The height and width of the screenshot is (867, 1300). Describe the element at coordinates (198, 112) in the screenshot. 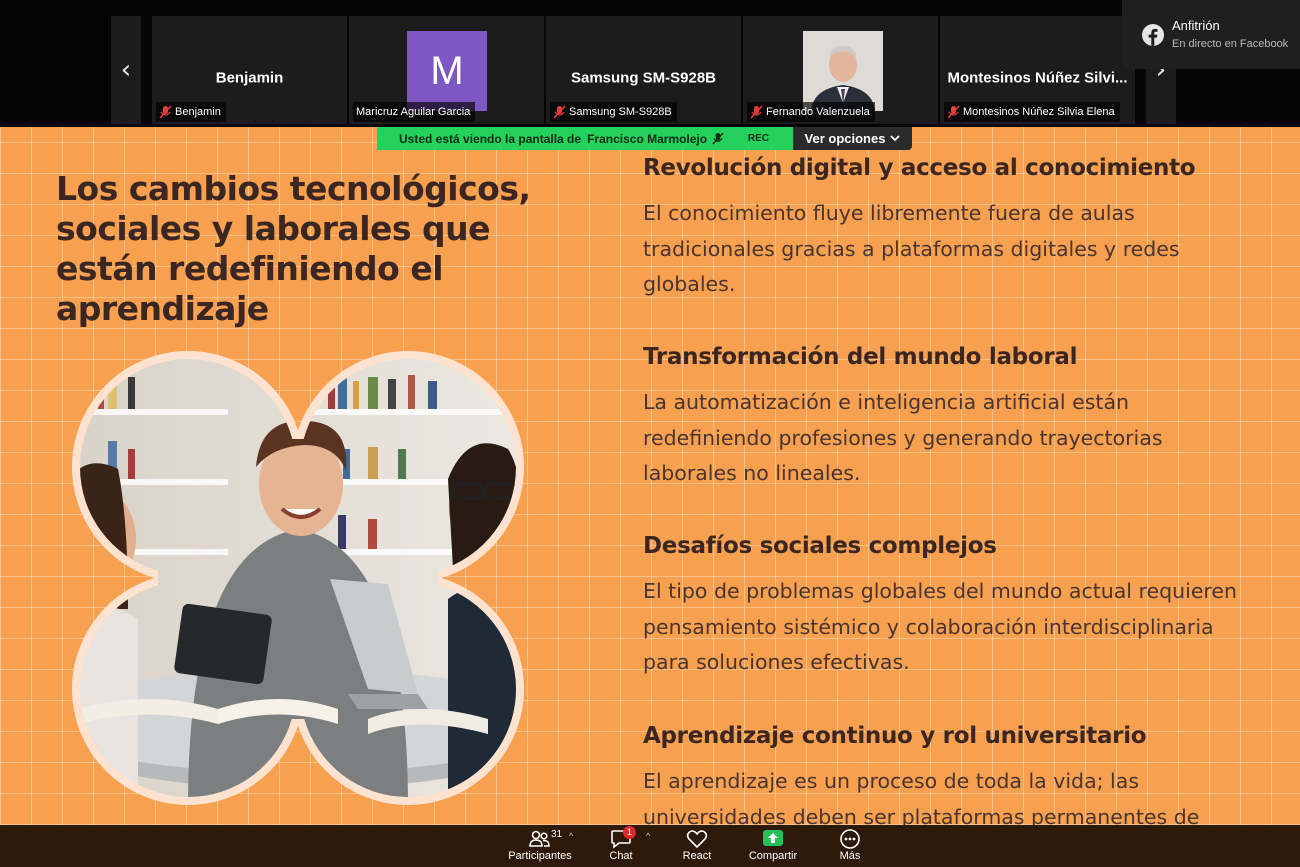

I see `participant-label-text: Benjamin` at that location.